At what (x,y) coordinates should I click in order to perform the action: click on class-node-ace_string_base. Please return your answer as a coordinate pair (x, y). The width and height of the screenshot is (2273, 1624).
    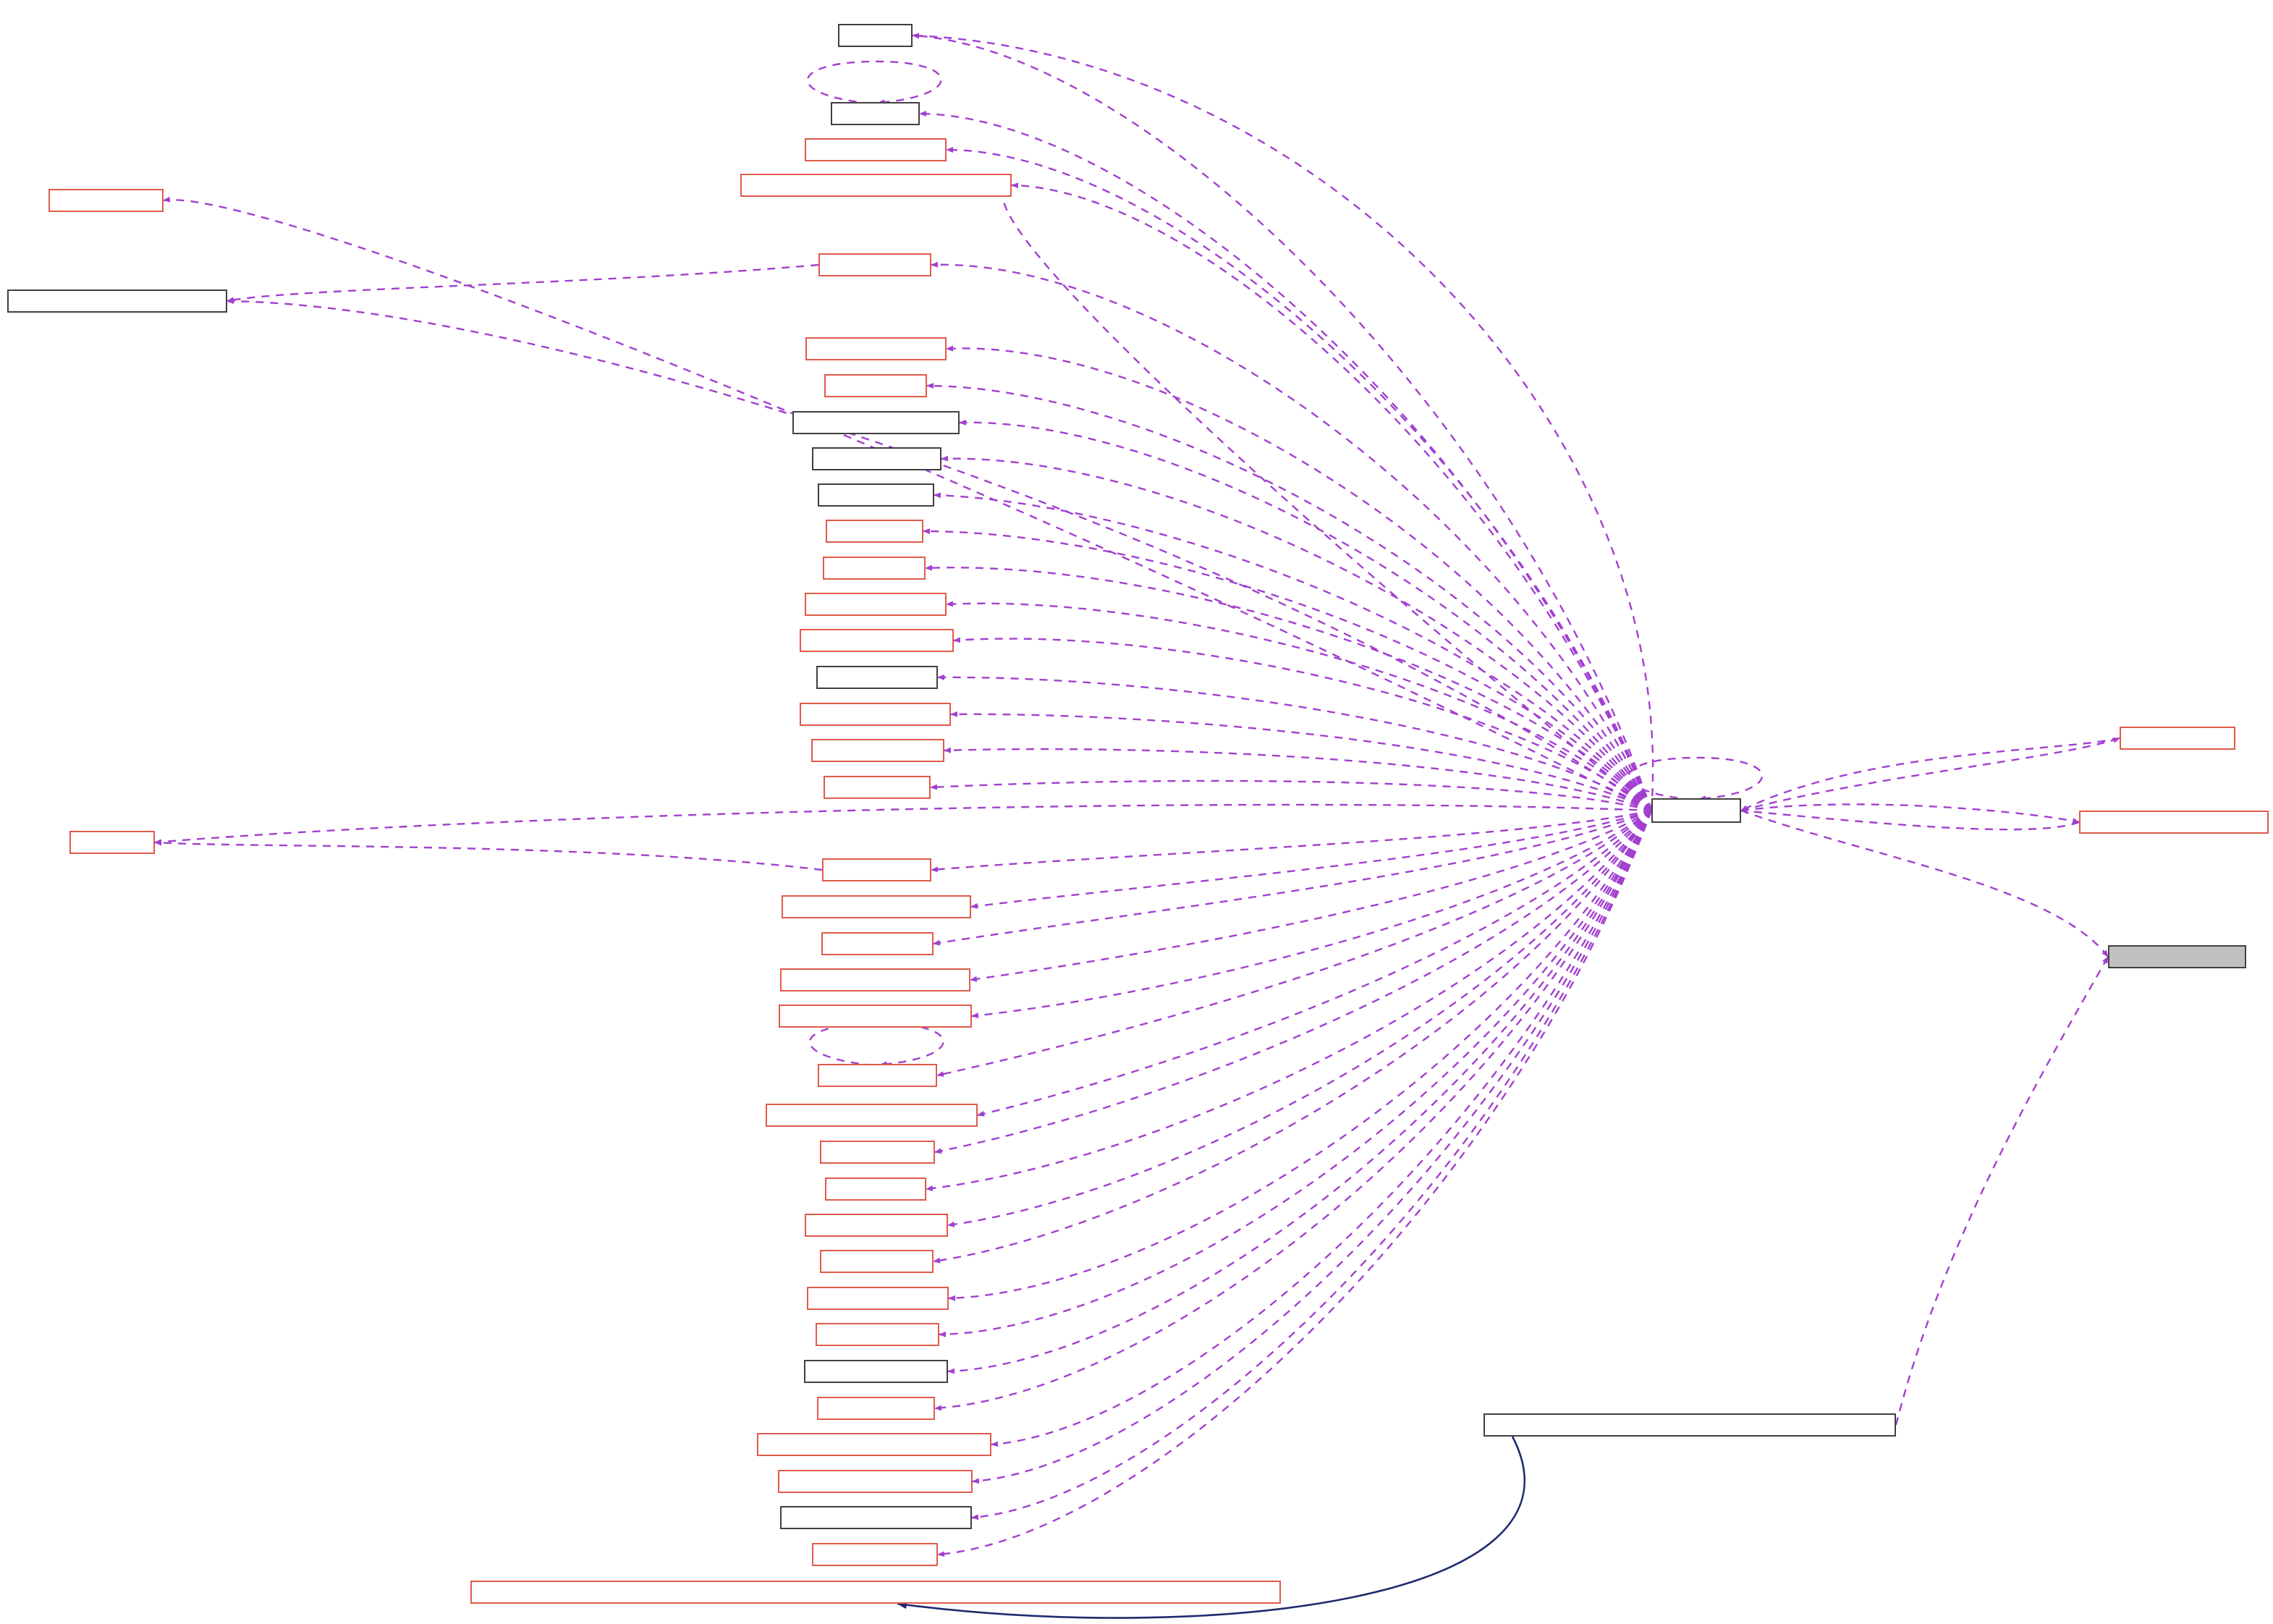
    Looking at the image, I should click on (106, 200).